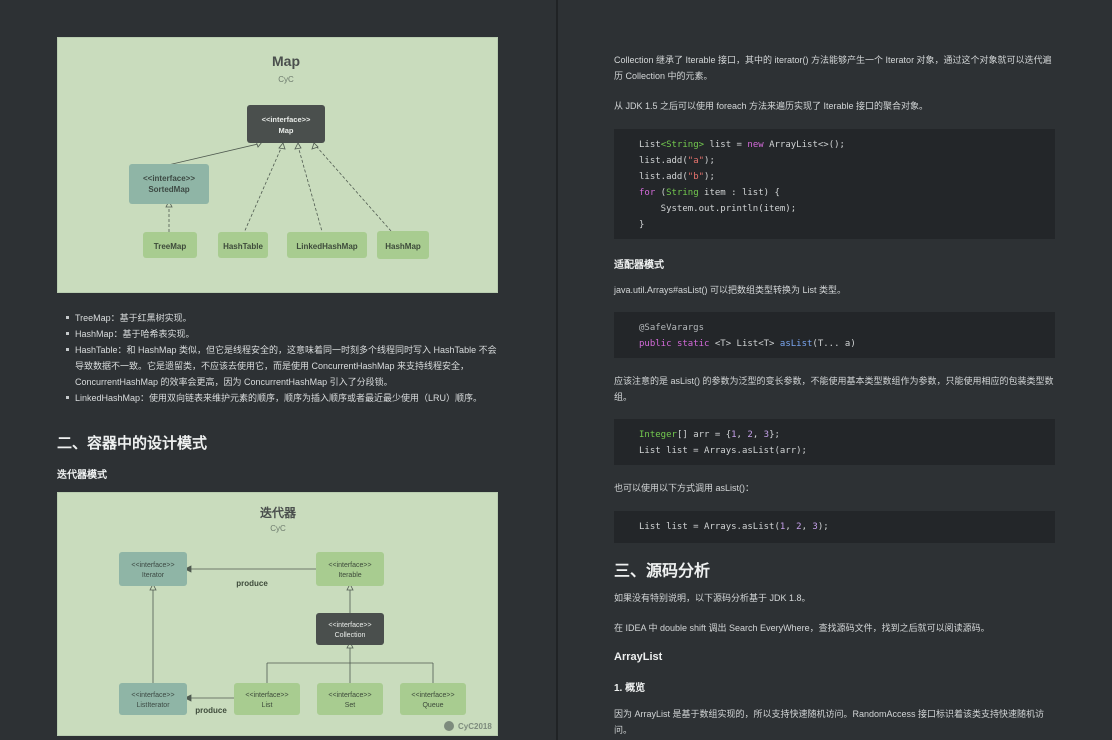  Describe the element at coordinates (734, 527) in the screenshot. I see `code-line: List list = Arrays.asList(1, 2, 3);` at that location.